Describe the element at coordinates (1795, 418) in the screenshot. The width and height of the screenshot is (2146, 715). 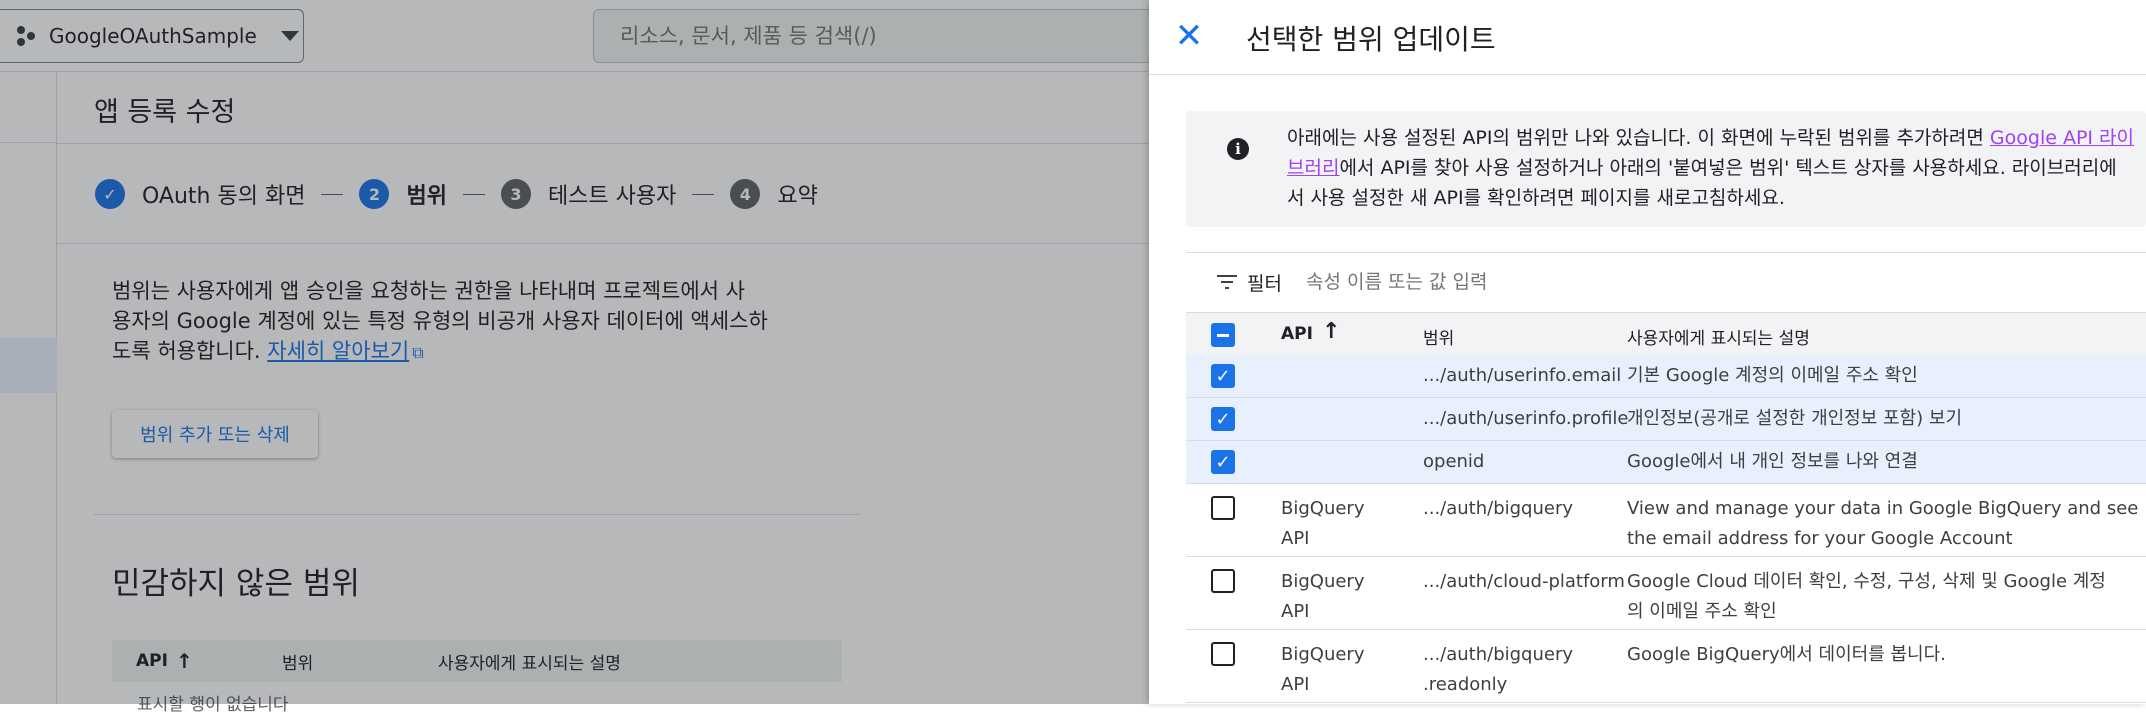
I see `row-description: 개인정보(공개로 설정한 개인정보 포함) 보기` at that location.